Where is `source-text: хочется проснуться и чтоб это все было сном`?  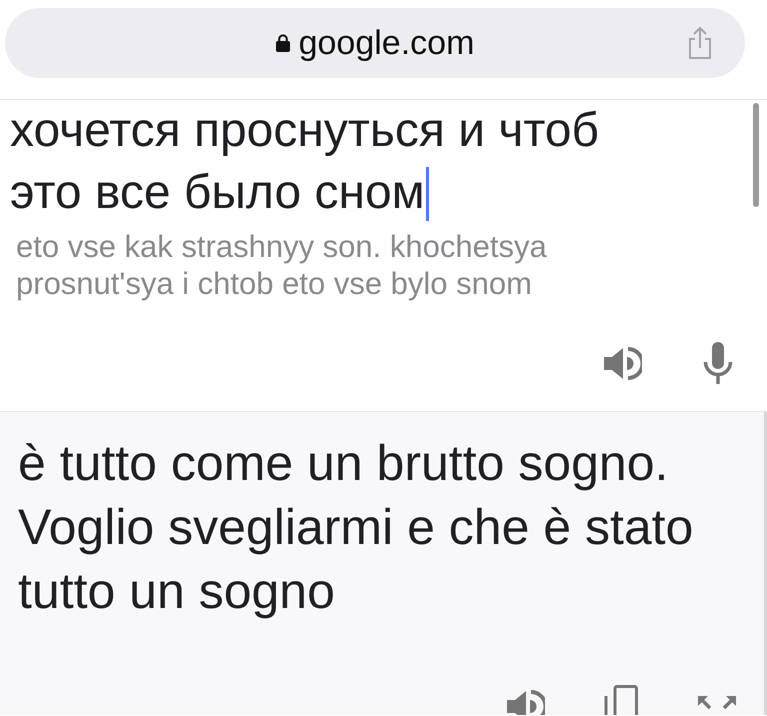 source-text: хочется проснуться и чтоб это все было сном is located at coordinates (310, 162).